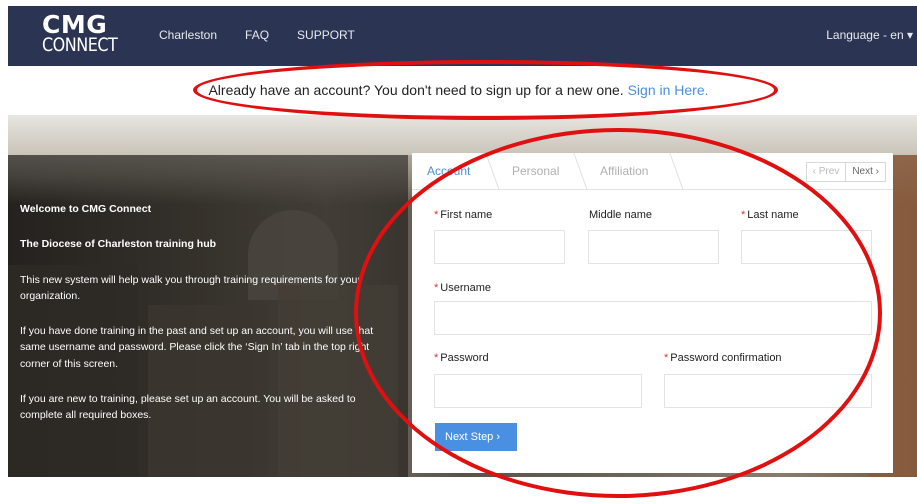 This screenshot has height=504, width=917. Describe the element at coordinates (86, 209) in the screenshot. I see `welcome-heading: Welcome to CMG Connect` at that location.